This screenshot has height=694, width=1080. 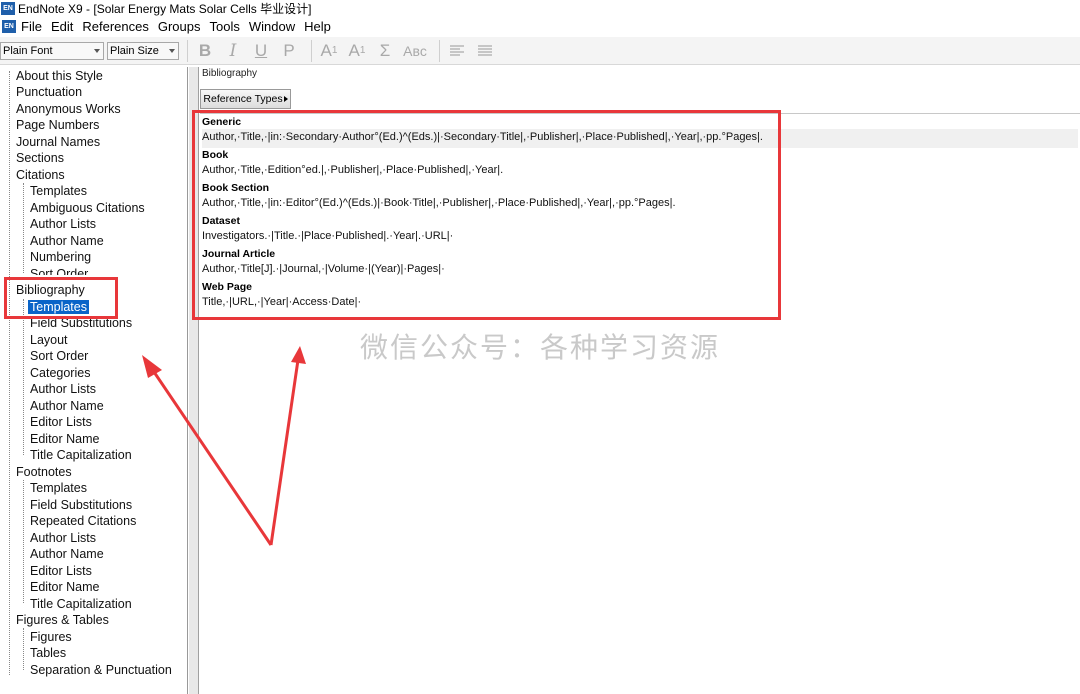 I want to click on tree-item-citations: Citations, so click(x=40, y=175).